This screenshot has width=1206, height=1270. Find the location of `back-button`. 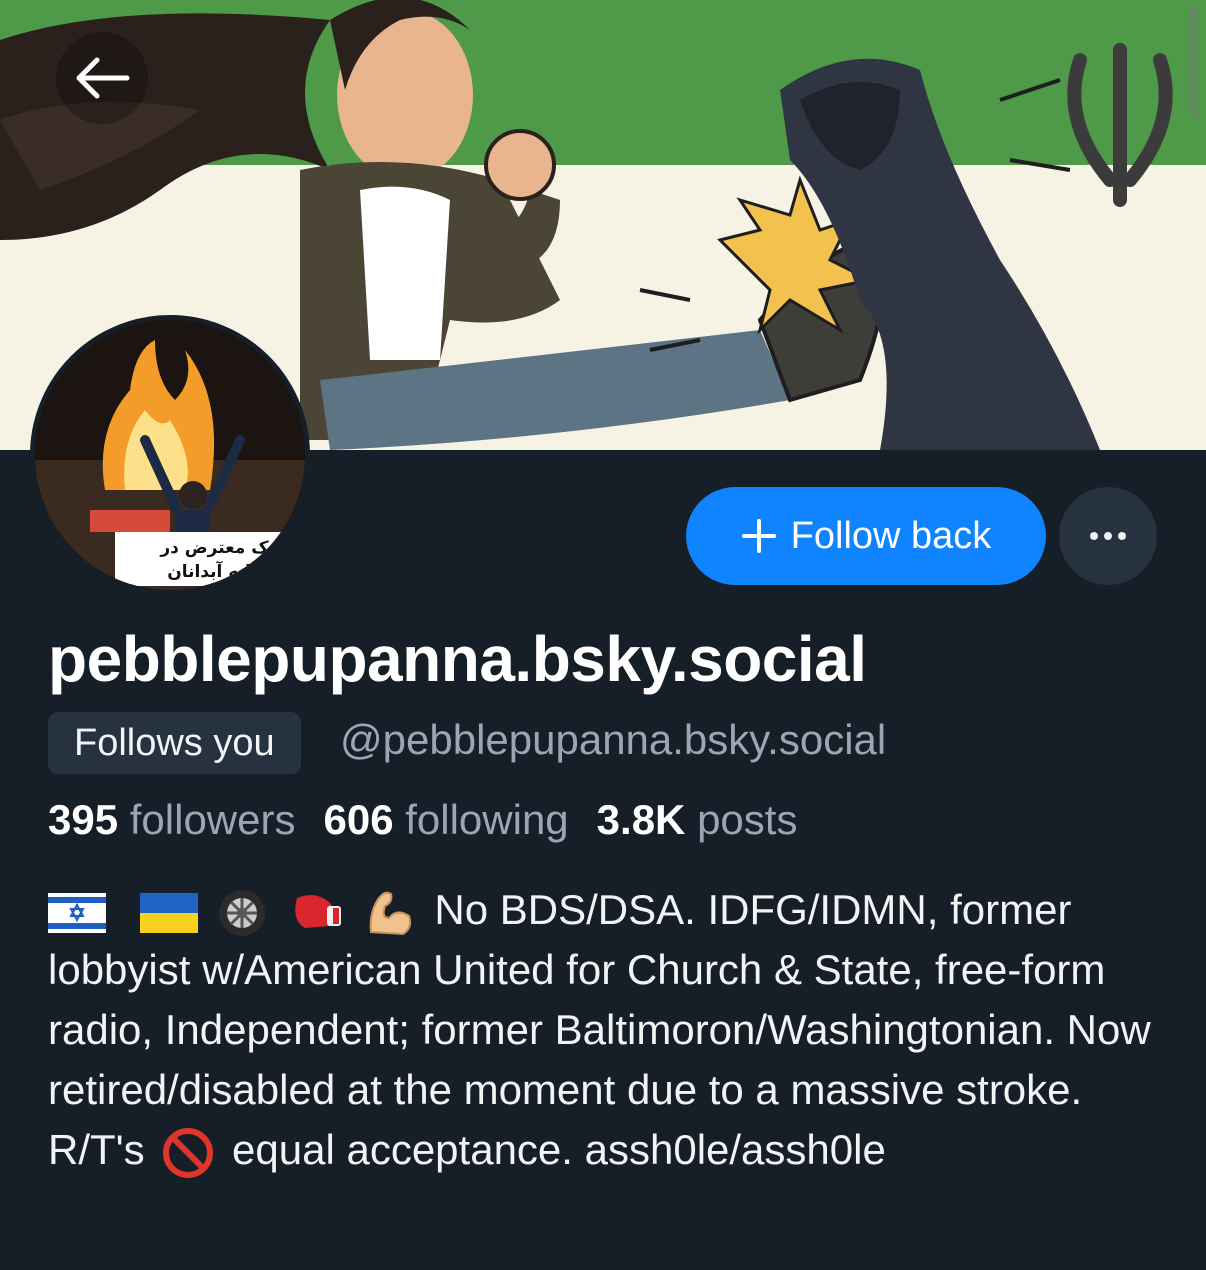

back-button is located at coordinates (102, 78).